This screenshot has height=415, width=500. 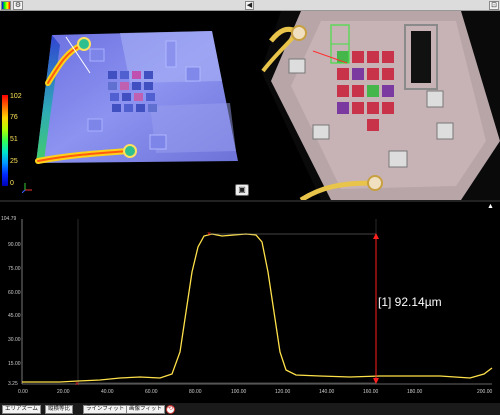 What do you see at coordinates (27, 188) in the screenshot?
I see `axes-orientation-icon` at bounding box center [27, 188].